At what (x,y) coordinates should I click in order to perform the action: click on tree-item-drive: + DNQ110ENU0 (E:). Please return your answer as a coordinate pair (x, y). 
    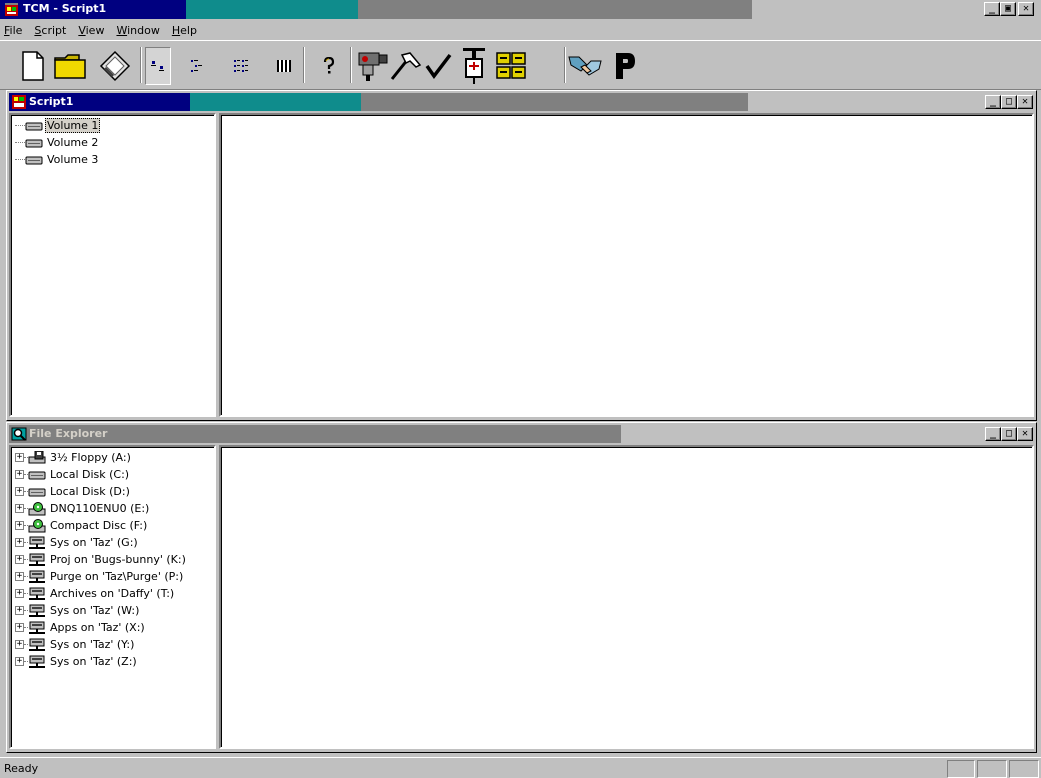
    Looking at the image, I should click on (101, 508).